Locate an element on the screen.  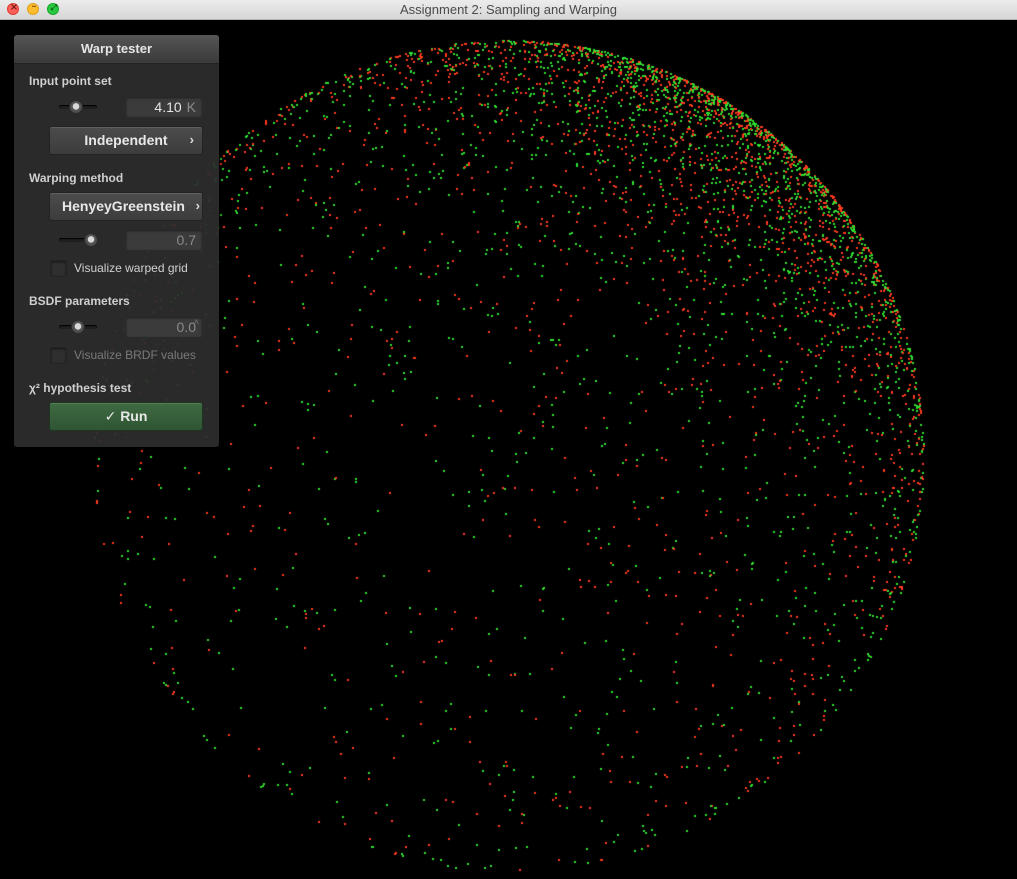
visualize-warped-grid-label: Visualize warped grid is located at coordinates (131, 268).